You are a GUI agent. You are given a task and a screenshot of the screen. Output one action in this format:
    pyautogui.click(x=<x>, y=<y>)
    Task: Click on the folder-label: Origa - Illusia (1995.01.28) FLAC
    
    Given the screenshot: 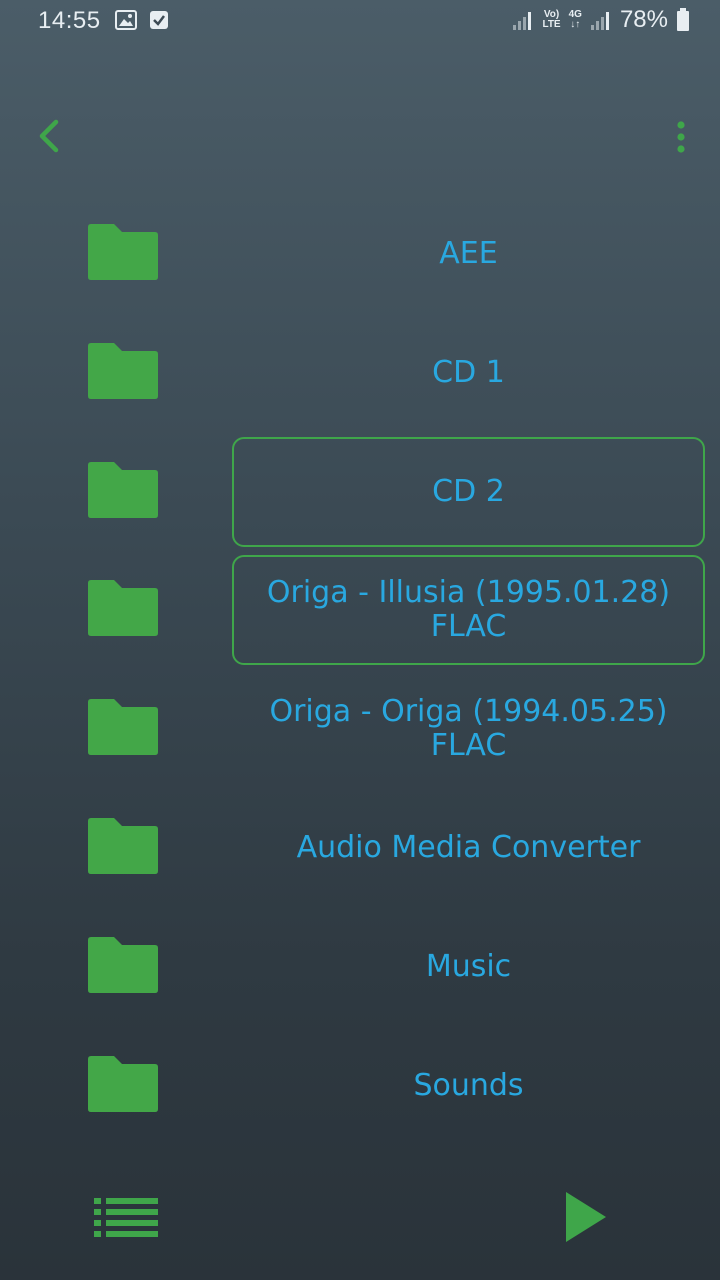 What is the action you would take?
    pyautogui.click(x=468, y=610)
    